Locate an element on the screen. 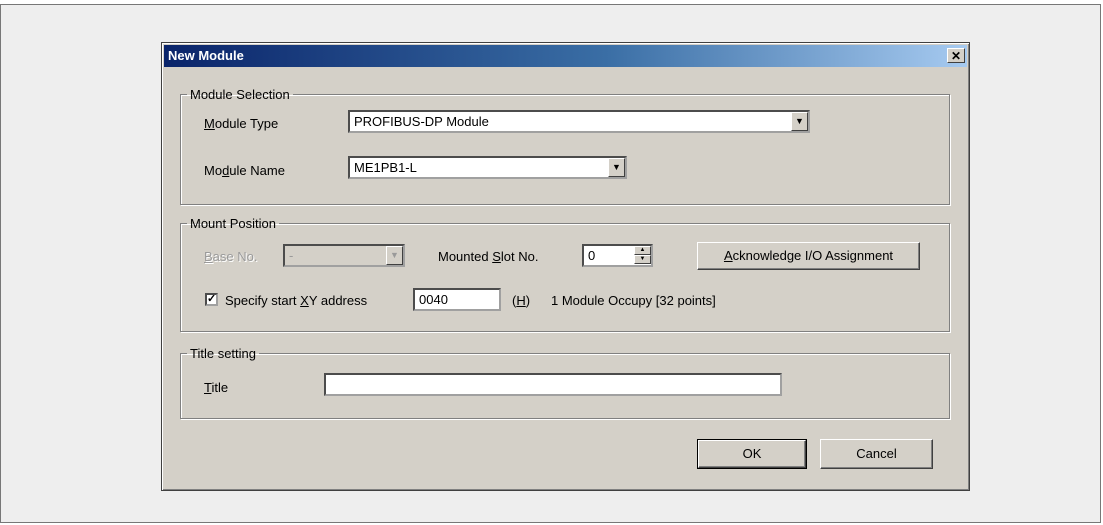 This screenshot has width=1103, height=525. module-type-dropdown: PROFIBUS-DP Module ▼ is located at coordinates (579, 121).